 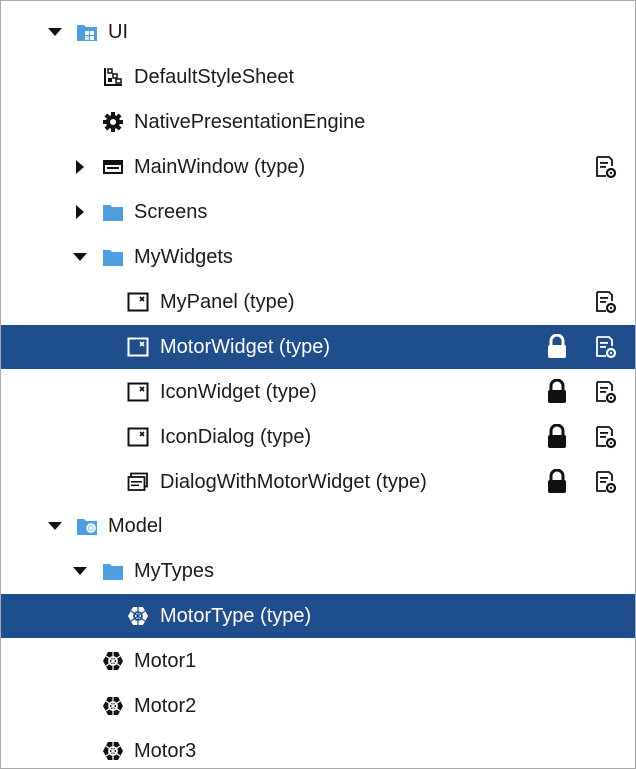 What do you see at coordinates (135, 526) in the screenshot?
I see `tree-item-label: Model` at bounding box center [135, 526].